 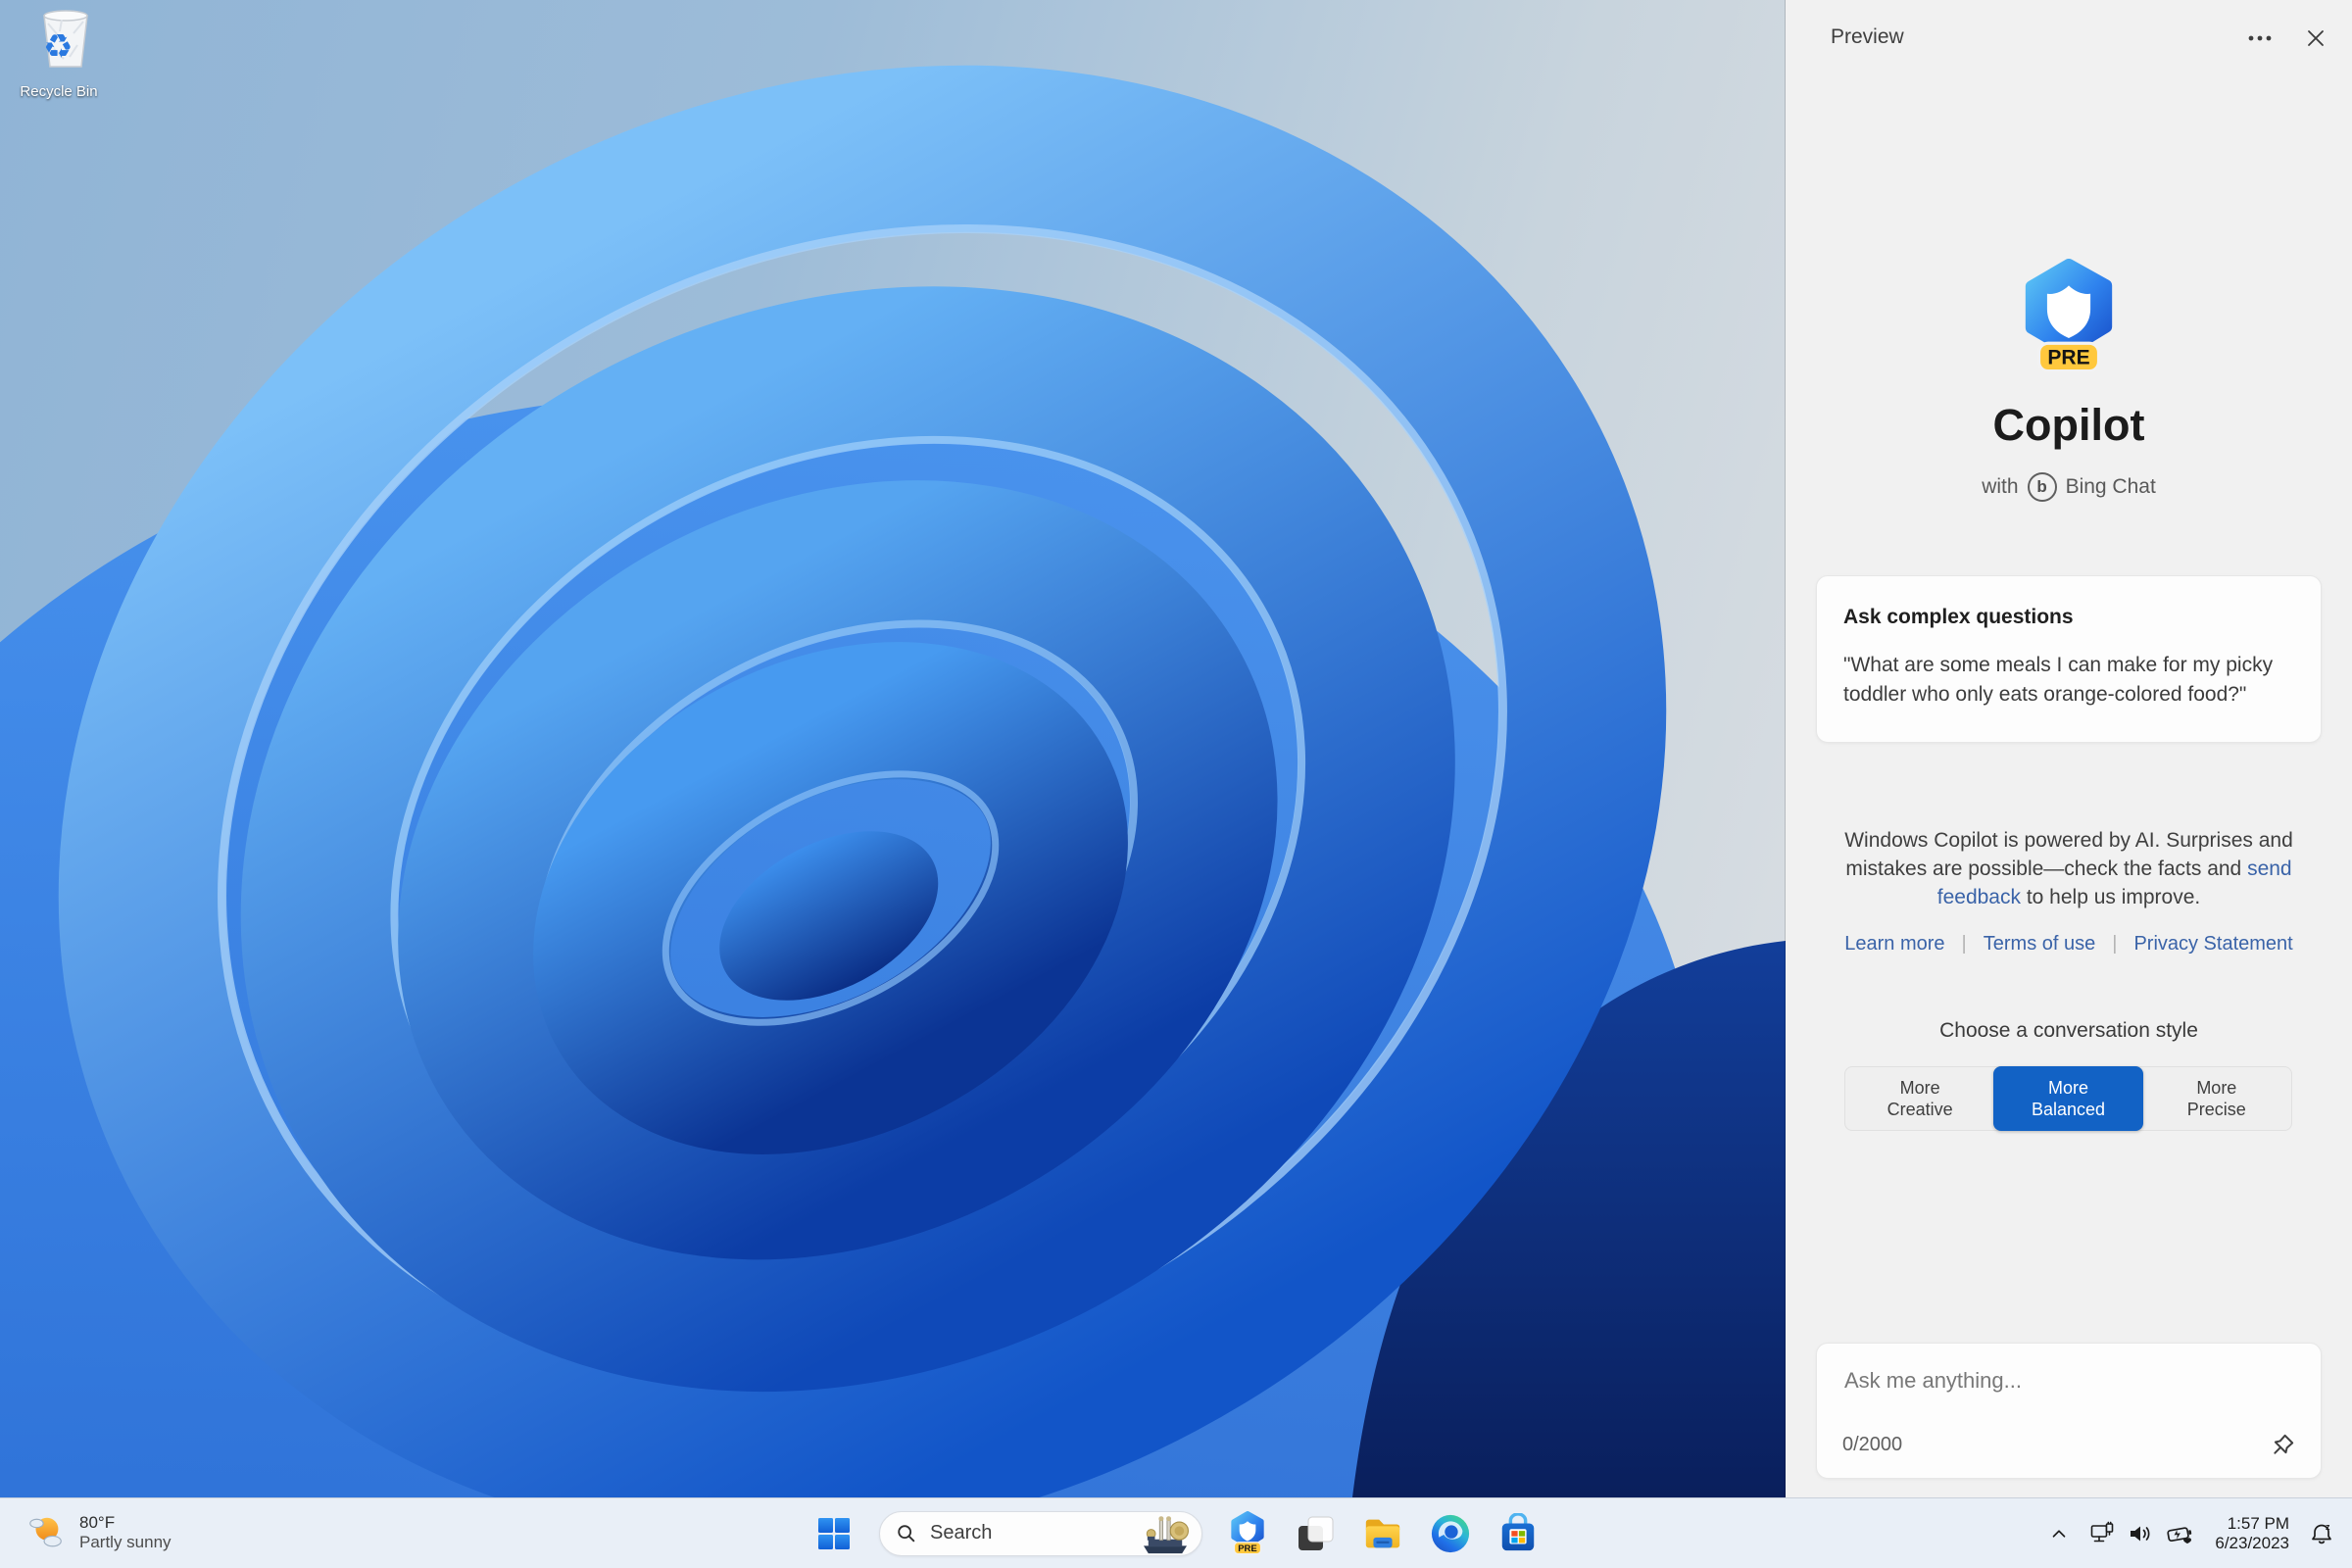 I want to click on task-view-icon, so click(x=1316, y=1533).